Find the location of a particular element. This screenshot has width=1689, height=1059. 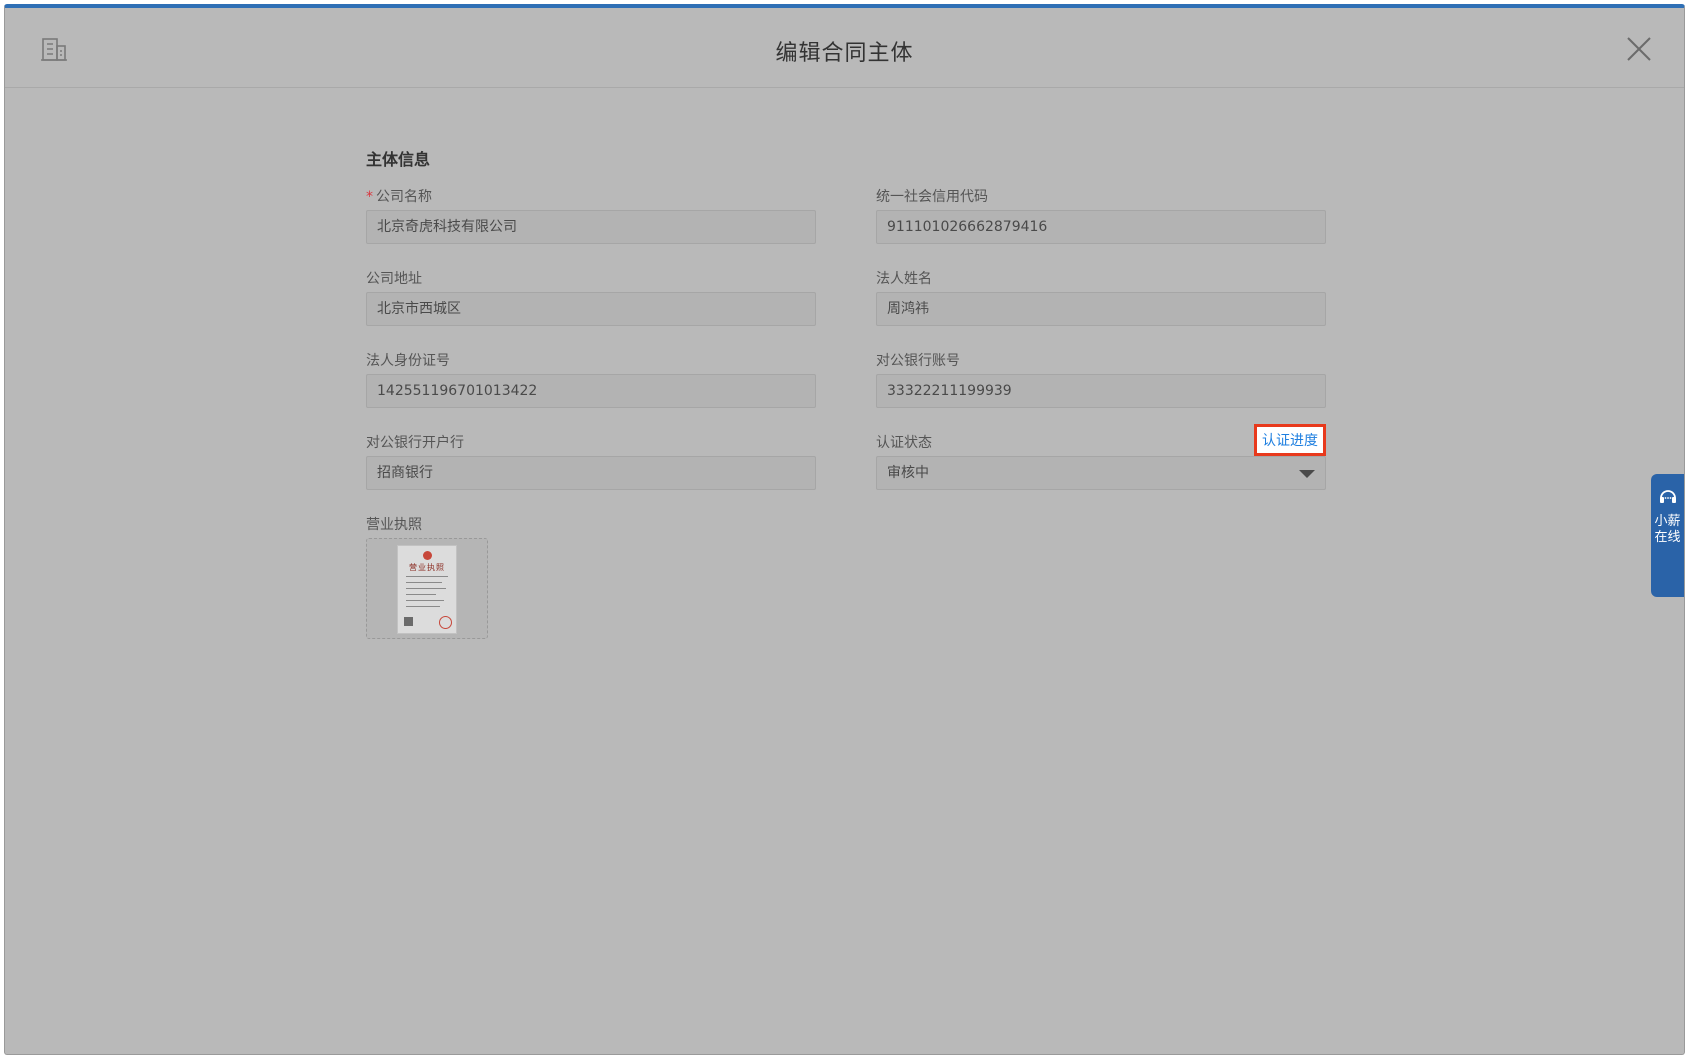

legal-id-input: 142551196701013422 is located at coordinates (591, 391).